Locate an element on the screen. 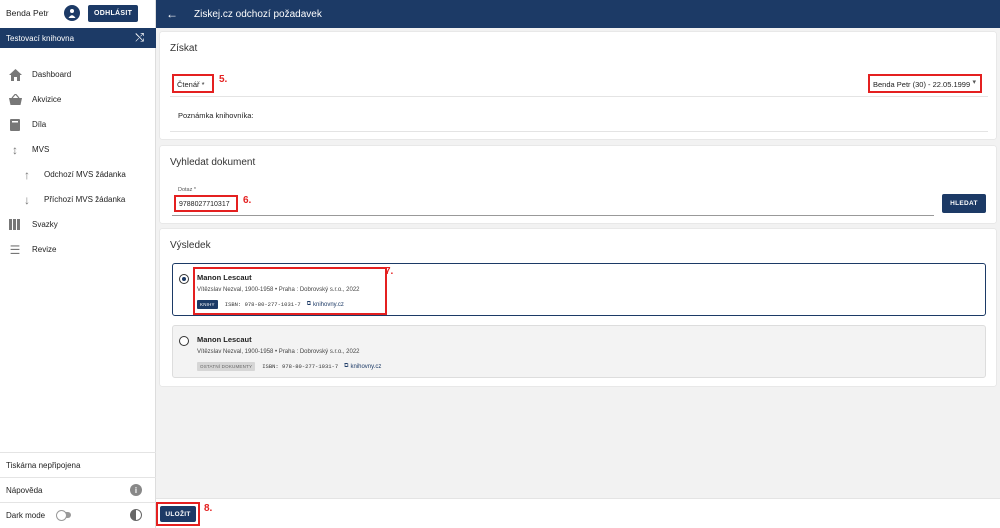  reader-select: Benda Petr (30) - 22.05.1999 ▾ is located at coordinates (925, 83).